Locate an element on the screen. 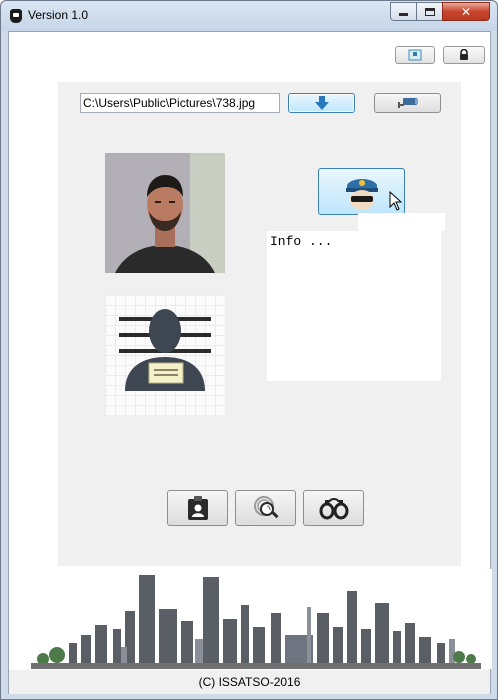  fingerprint-search-icon is located at coordinates (266, 507).